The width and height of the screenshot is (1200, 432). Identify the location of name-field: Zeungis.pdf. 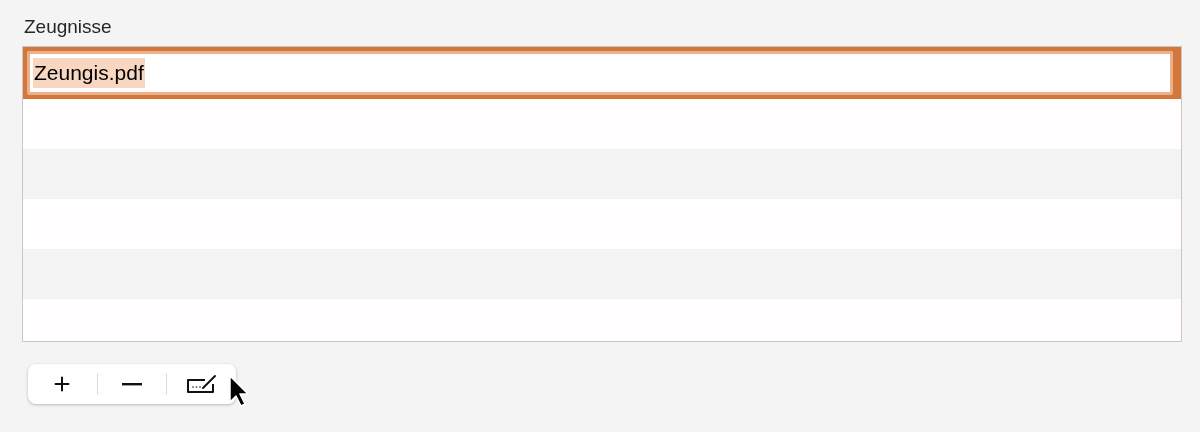
(600, 73).